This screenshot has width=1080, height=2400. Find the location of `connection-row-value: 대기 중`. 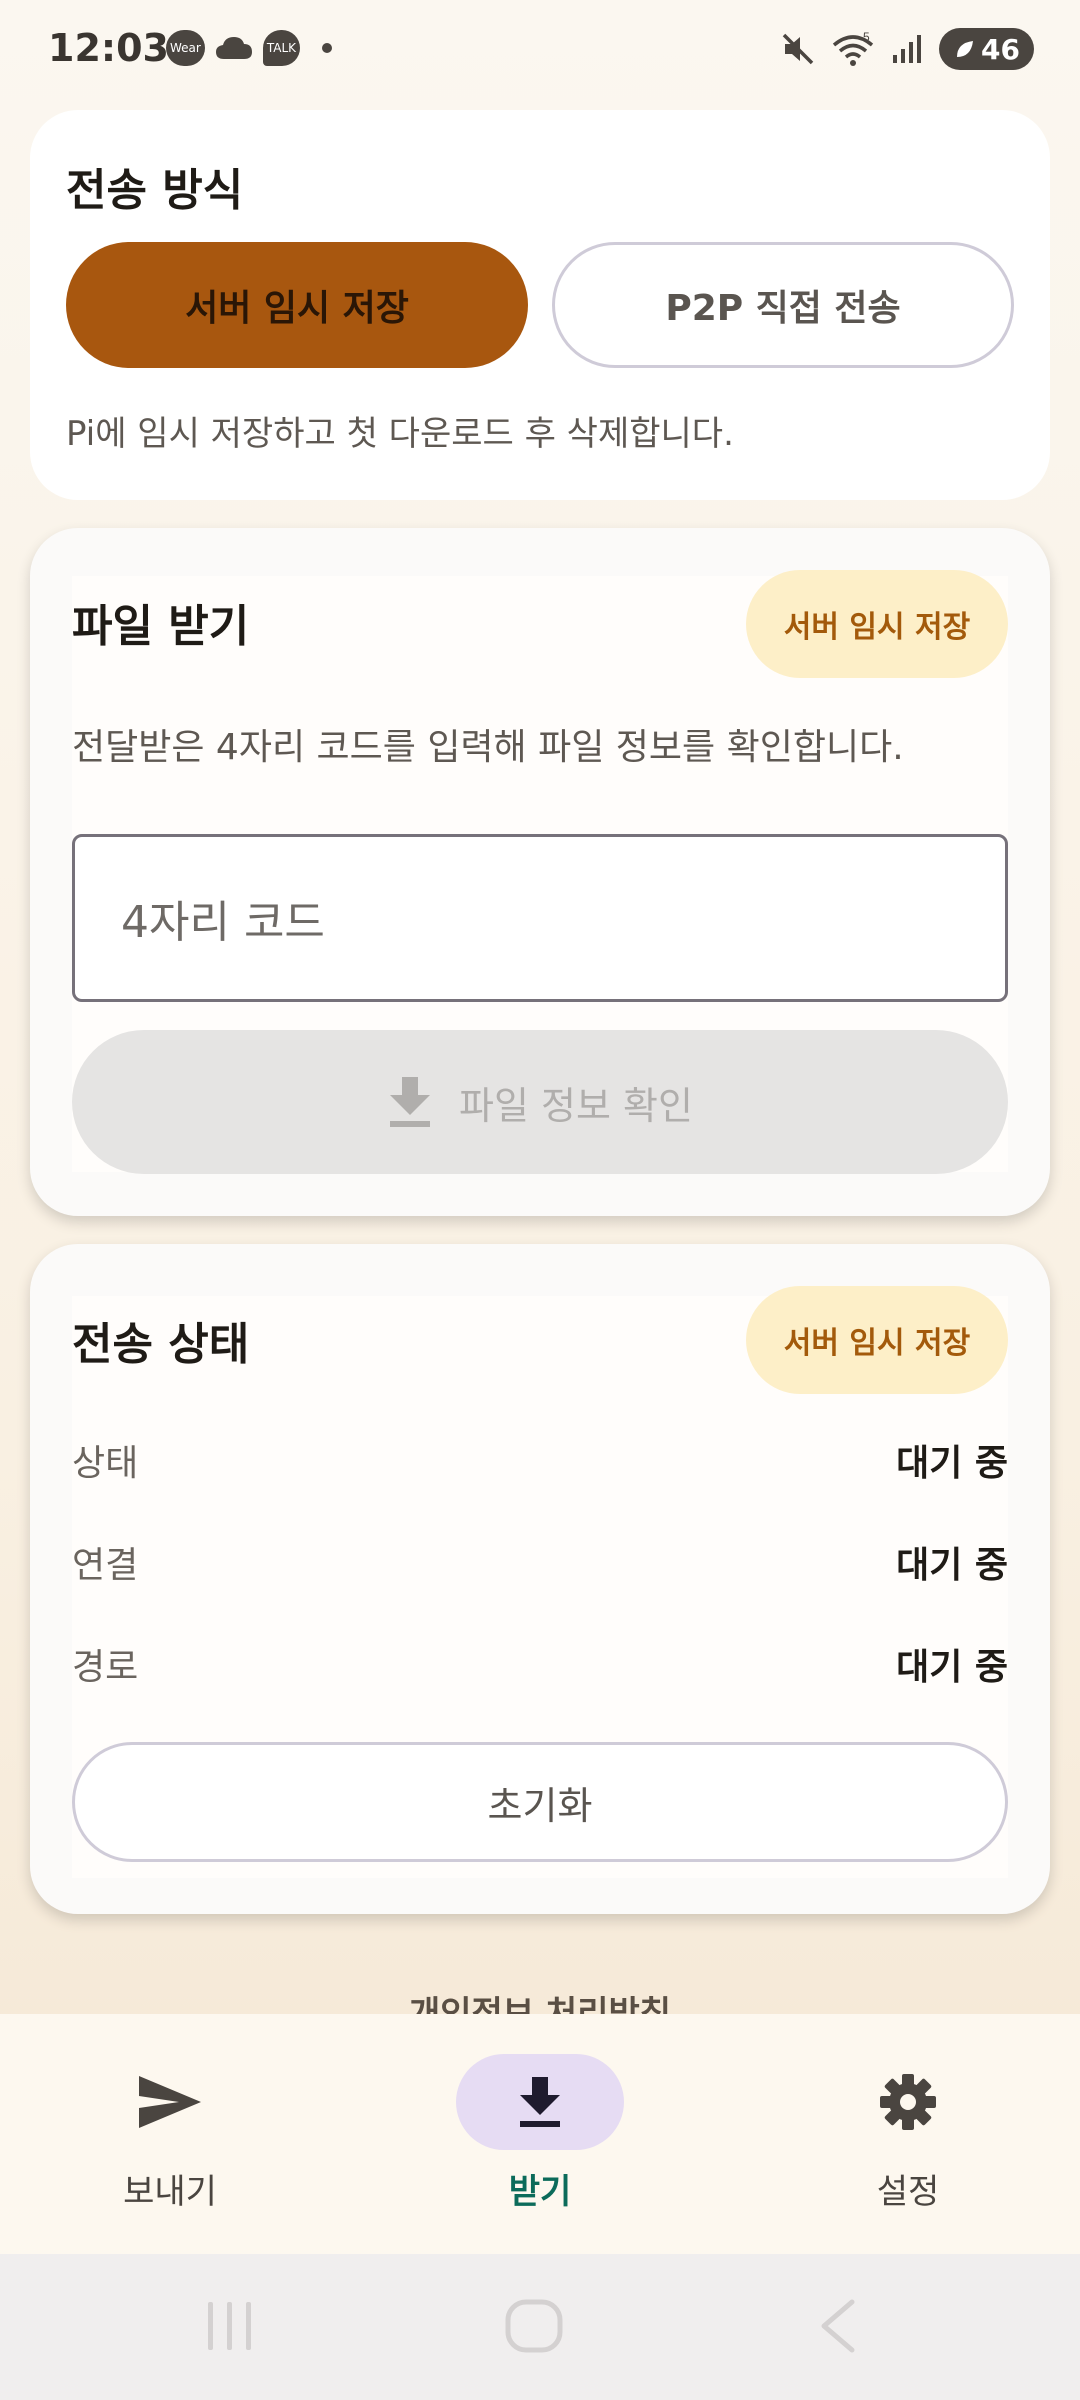

connection-row-value: 대기 중 is located at coordinates (952, 1565).